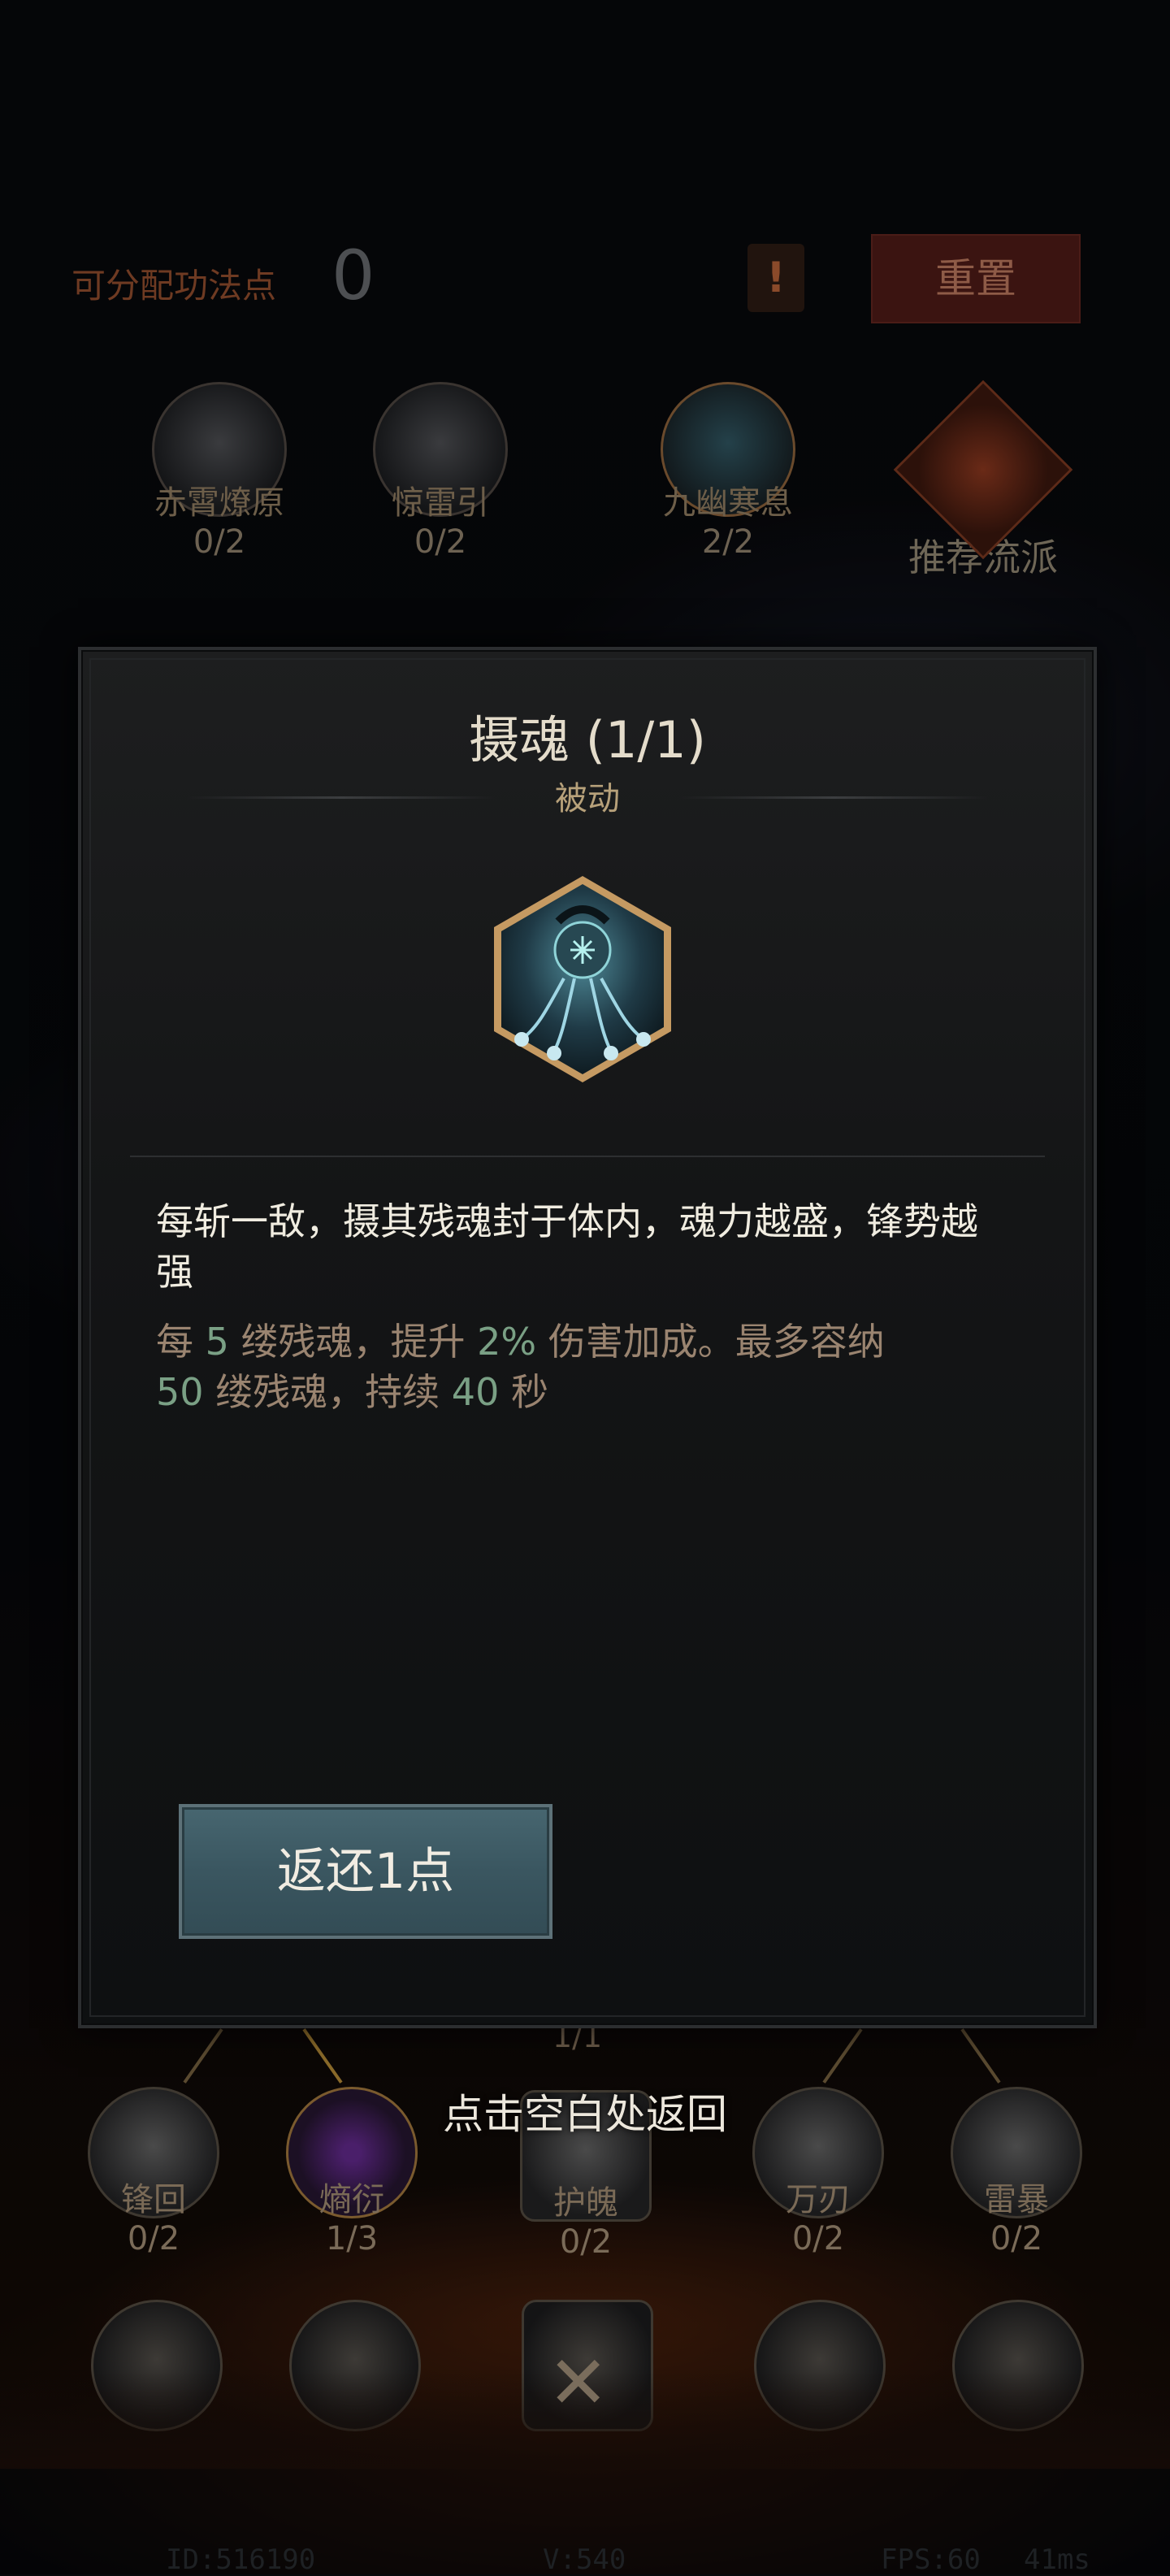 This screenshot has width=1170, height=2576. What do you see at coordinates (587, 1156) in the screenshot?
I see `modal-divider` at bounding box center [587, 1156].